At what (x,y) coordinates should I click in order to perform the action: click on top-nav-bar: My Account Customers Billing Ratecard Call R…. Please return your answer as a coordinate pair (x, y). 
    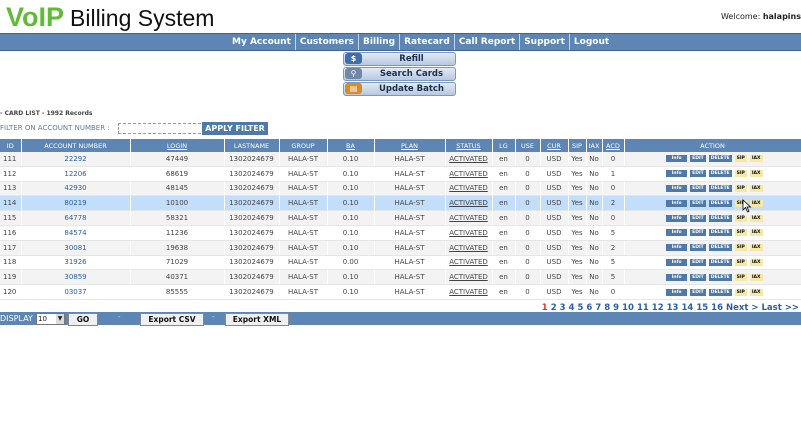
    Looking at the image, I should click on (400, 42).